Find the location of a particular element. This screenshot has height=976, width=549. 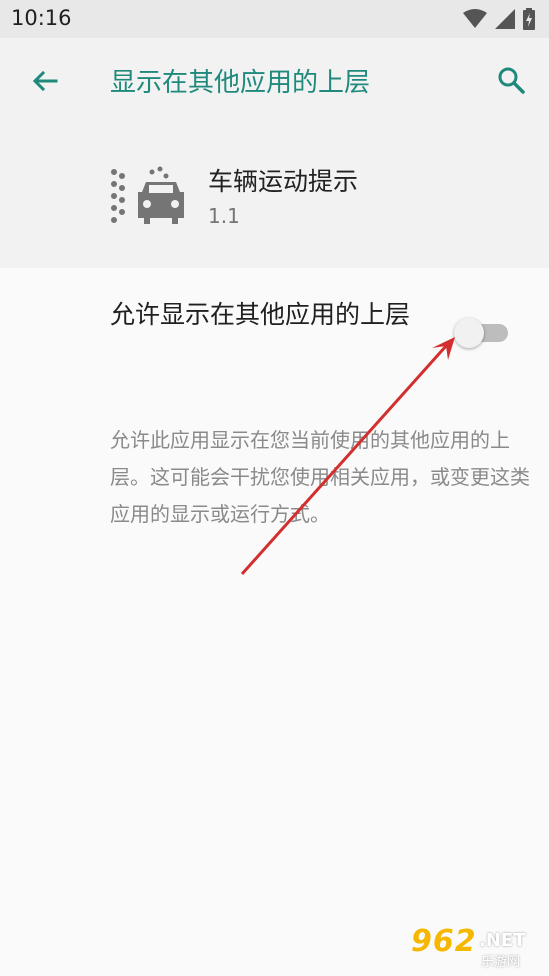

status-icons is located at coordinates (499, 19).